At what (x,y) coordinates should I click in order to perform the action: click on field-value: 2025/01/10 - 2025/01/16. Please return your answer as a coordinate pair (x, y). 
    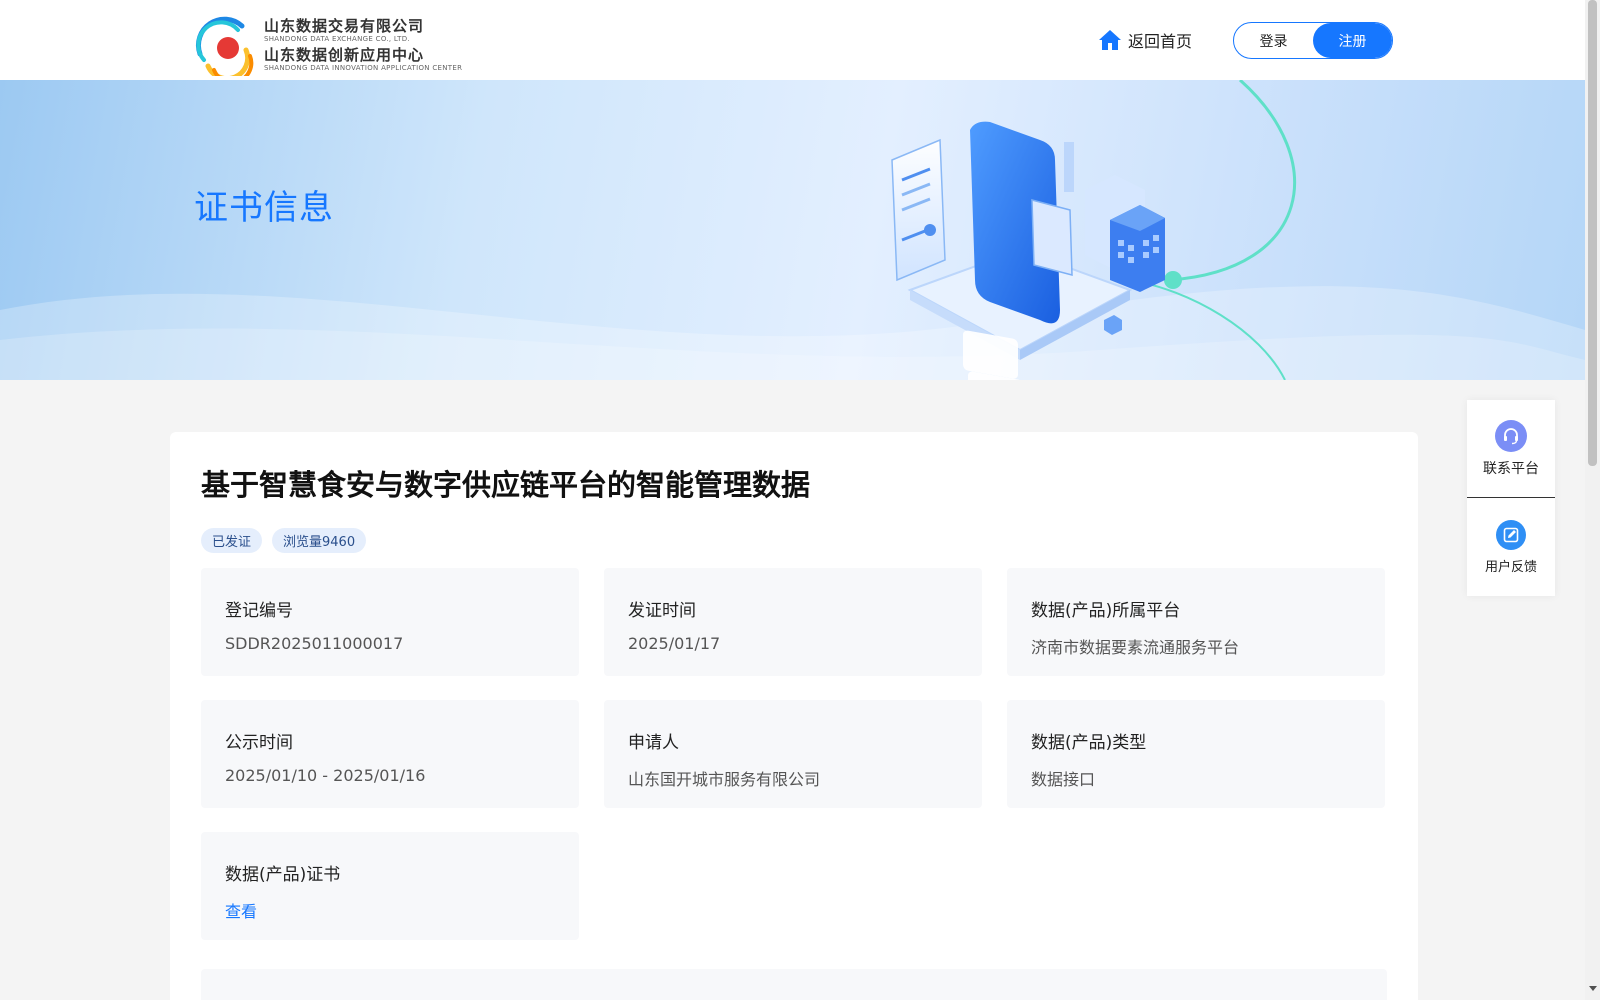
    Looking at the image, I should click on (325, 775).